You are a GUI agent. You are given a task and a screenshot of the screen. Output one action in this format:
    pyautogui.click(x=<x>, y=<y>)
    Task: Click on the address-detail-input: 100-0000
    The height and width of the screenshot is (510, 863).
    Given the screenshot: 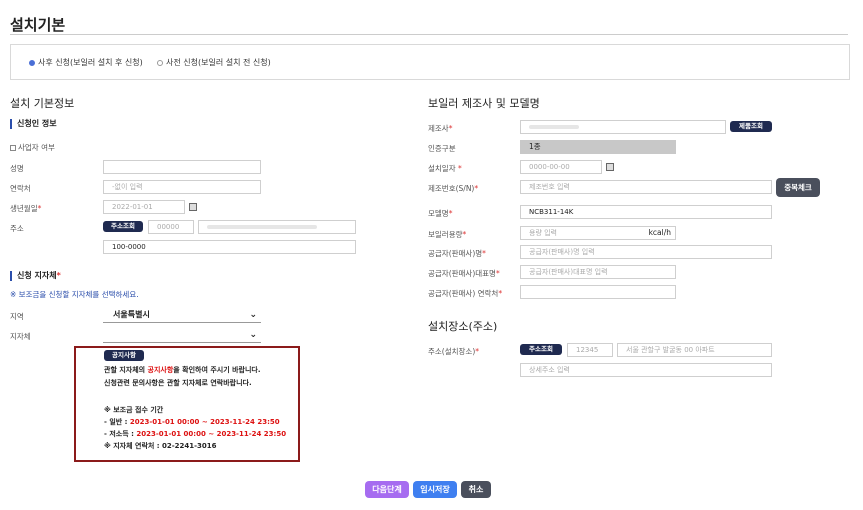 What is the action you would take?
    pyautogui.click(x=229, y=247)
    